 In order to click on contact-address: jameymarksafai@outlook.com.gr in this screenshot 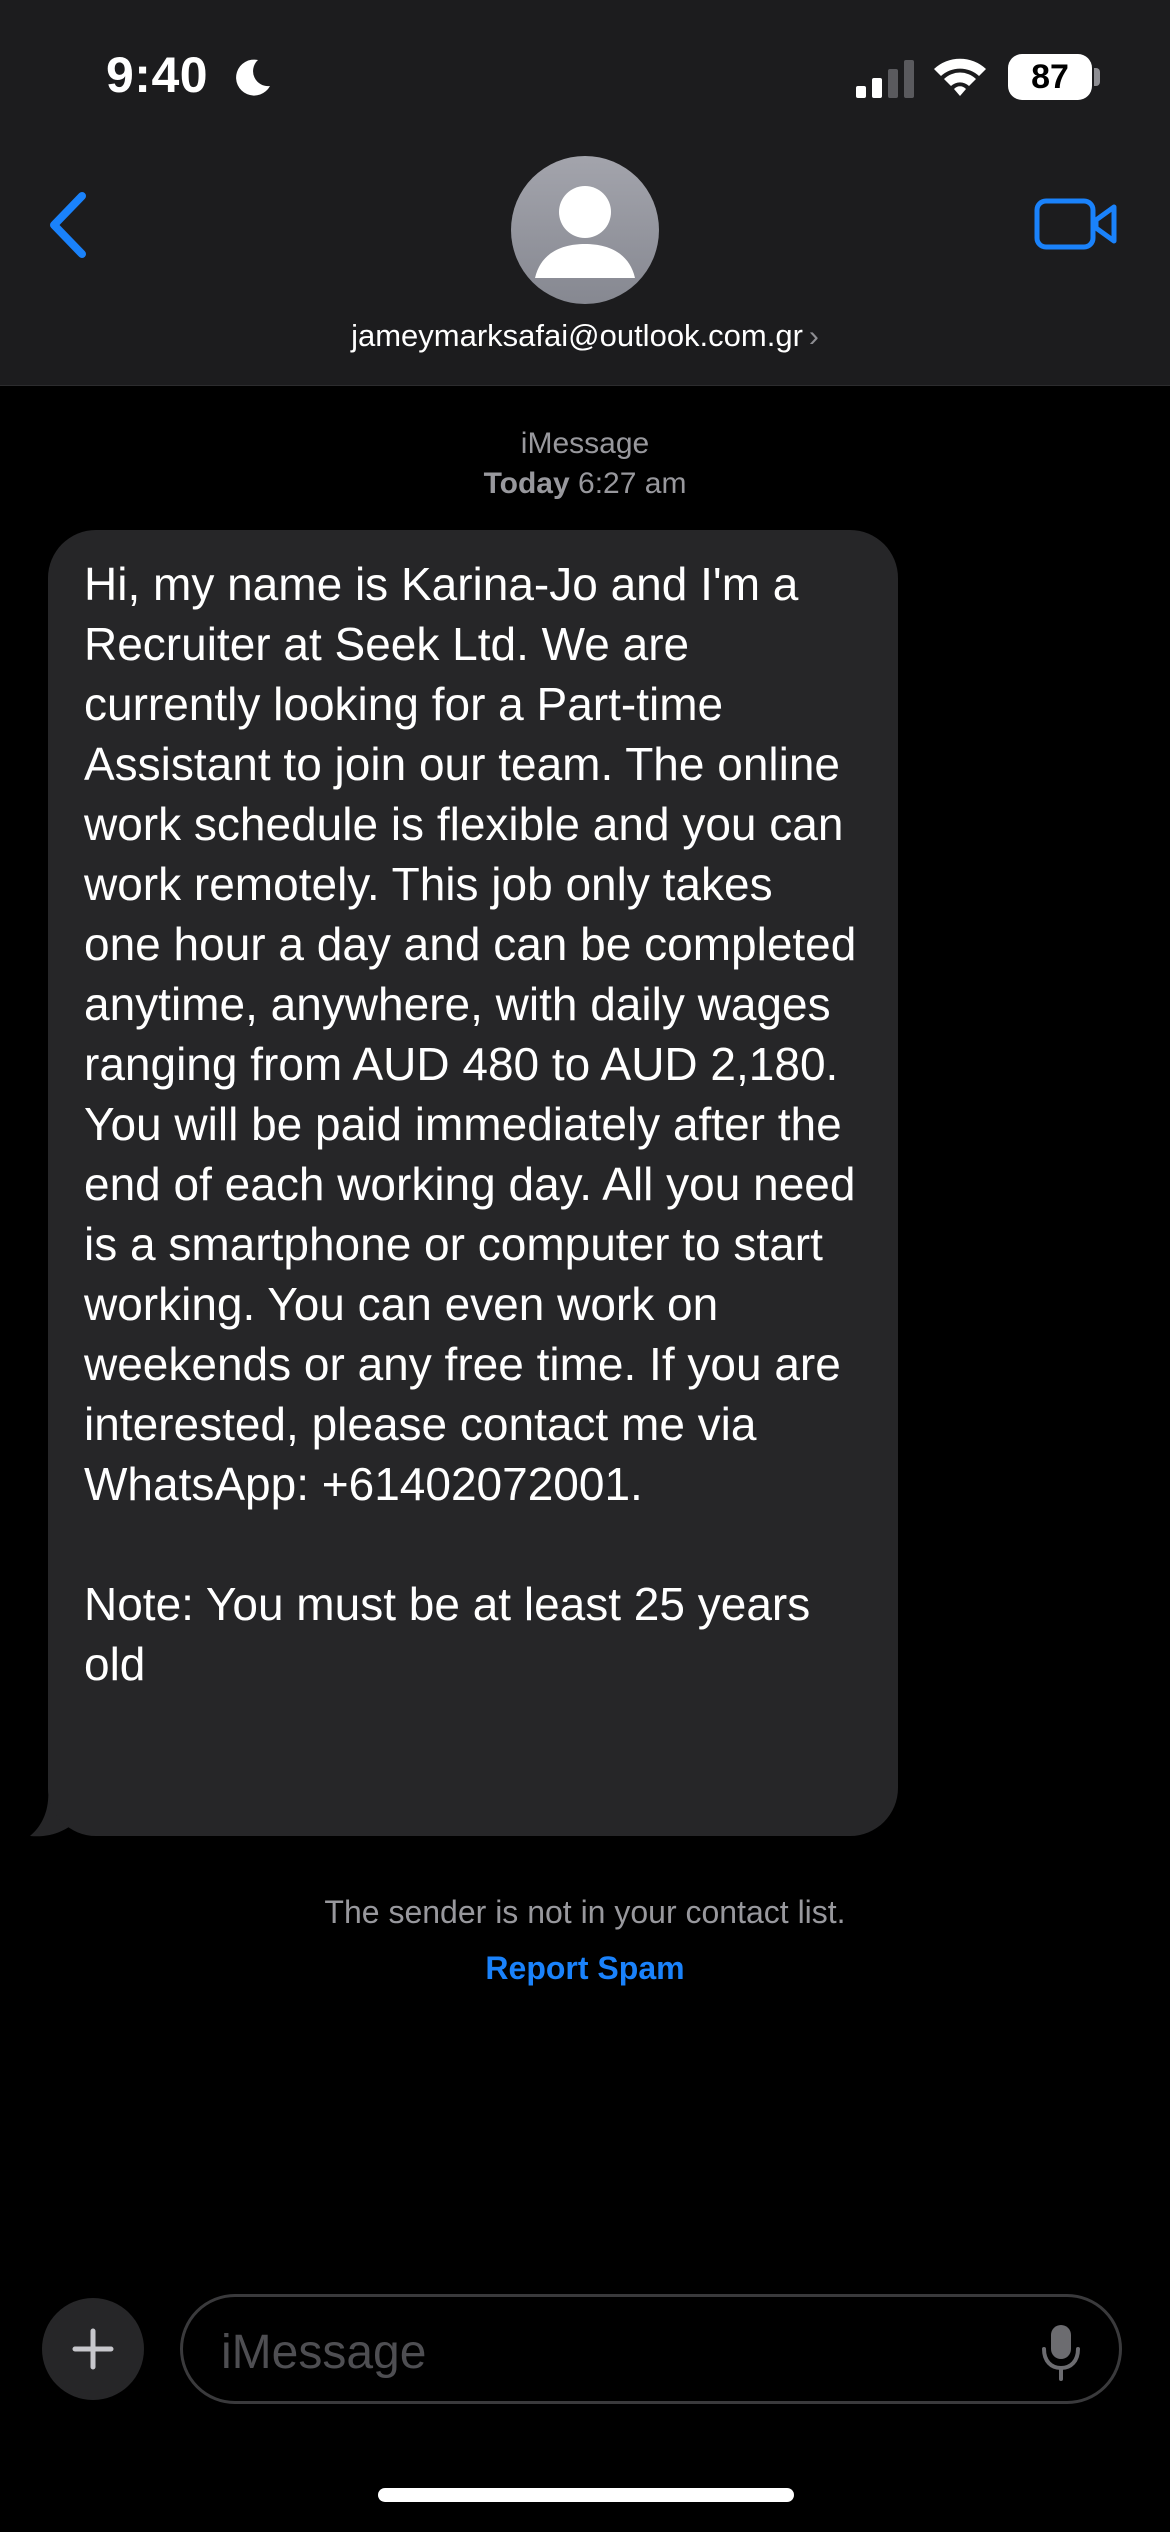, I will do `click(577, 335)`.